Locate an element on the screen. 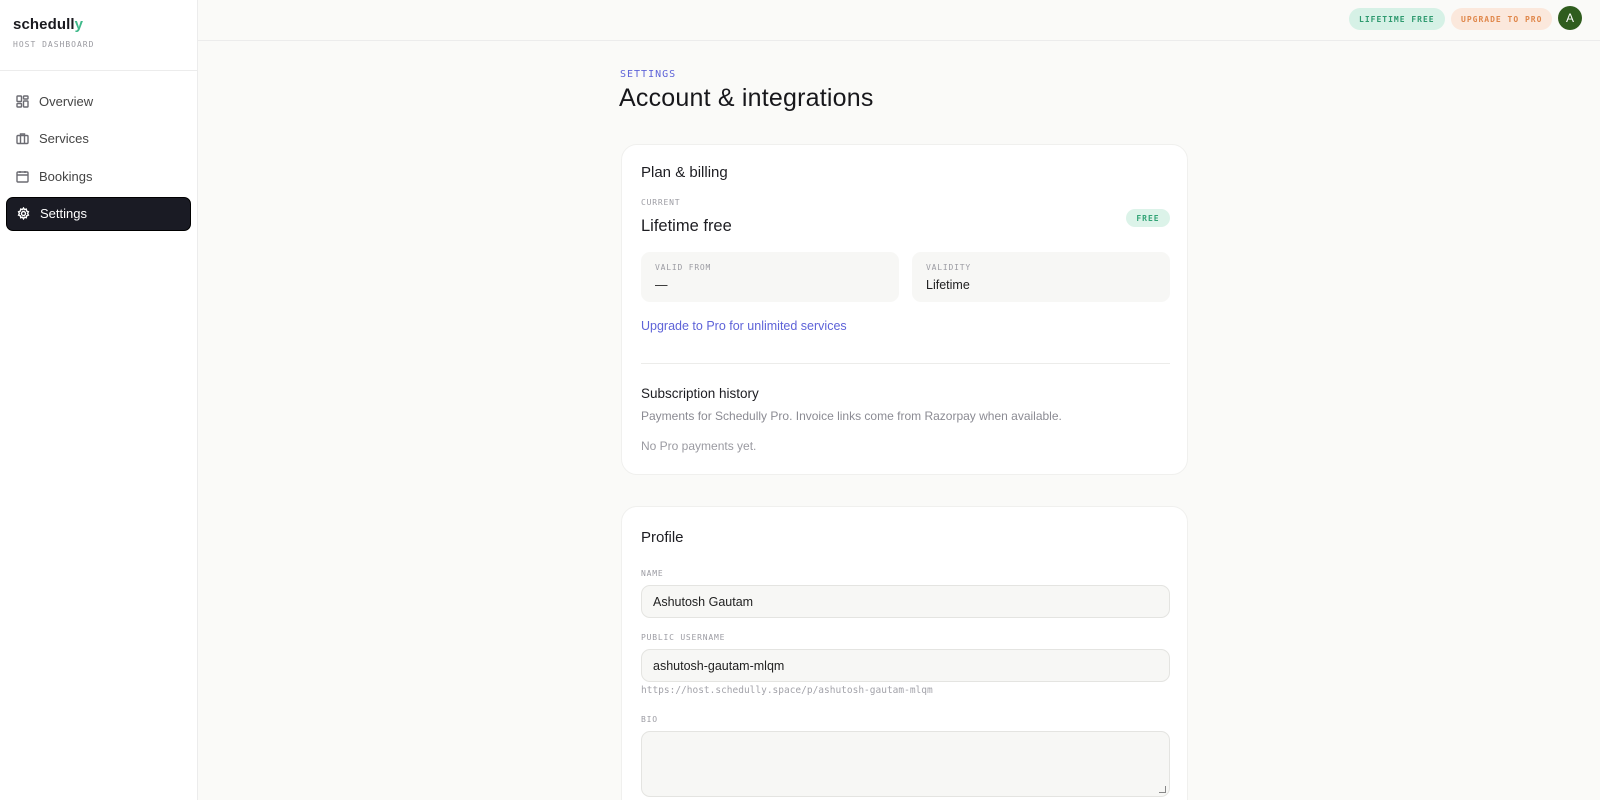 The height and width of the screenshot is (800, 1600). sidebar-item-label: Bookings is located at coordinates (66, 176).